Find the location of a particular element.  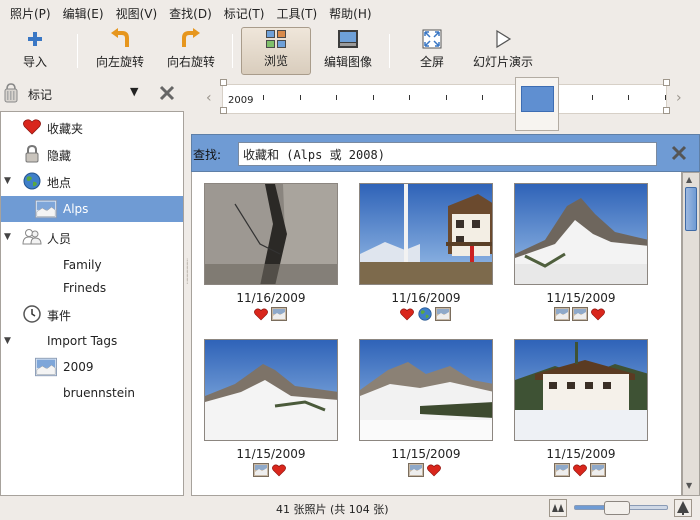

lock-icon is located at coordinates (32, 154).